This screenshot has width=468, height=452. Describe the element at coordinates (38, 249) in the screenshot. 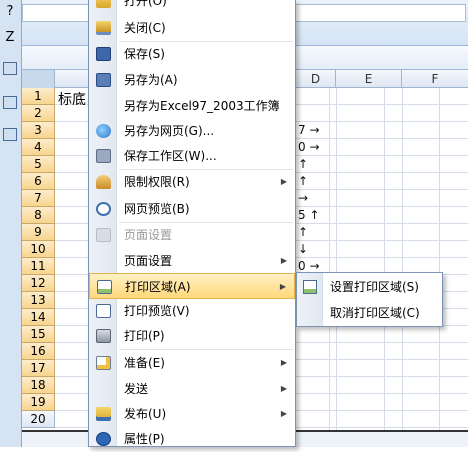

I see `row-header-10: 10` at that location.